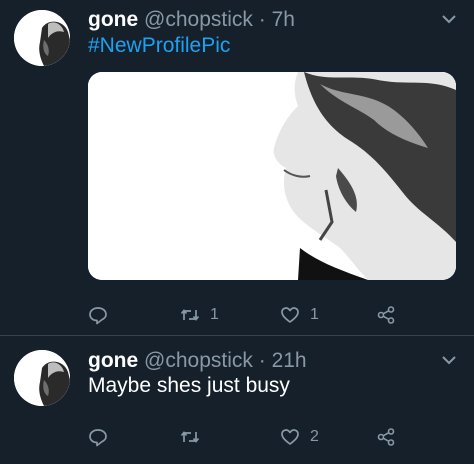 This screenshot has height=464, width=474. What do you see at coordinates (214, 314) in the screenshot?
I see `retweet-count: 1` at bounding box center [214, 314].